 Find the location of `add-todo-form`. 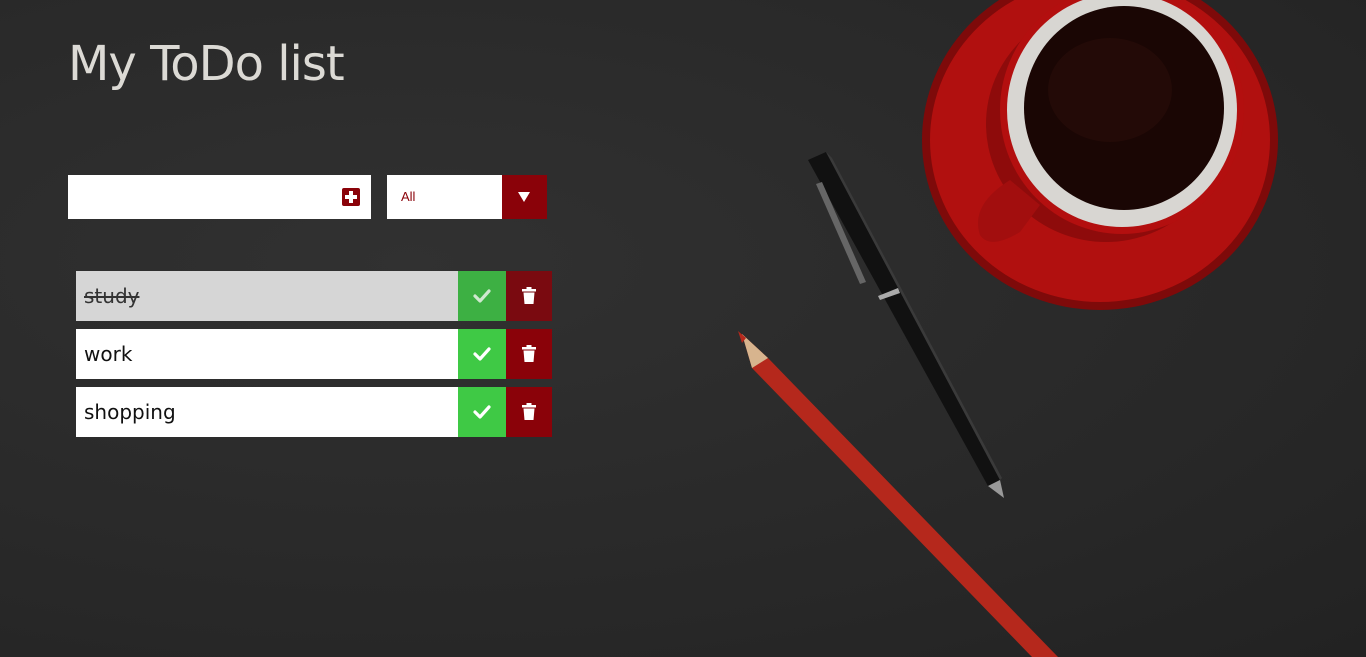

add-todo-form is located at coordinates (219, 197).